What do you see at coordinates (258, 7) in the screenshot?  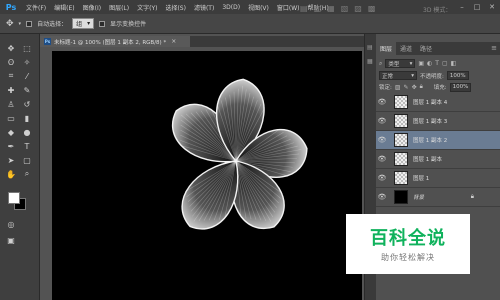 I see `menu-view: 视图(V)` at bounding box center [258, 7].